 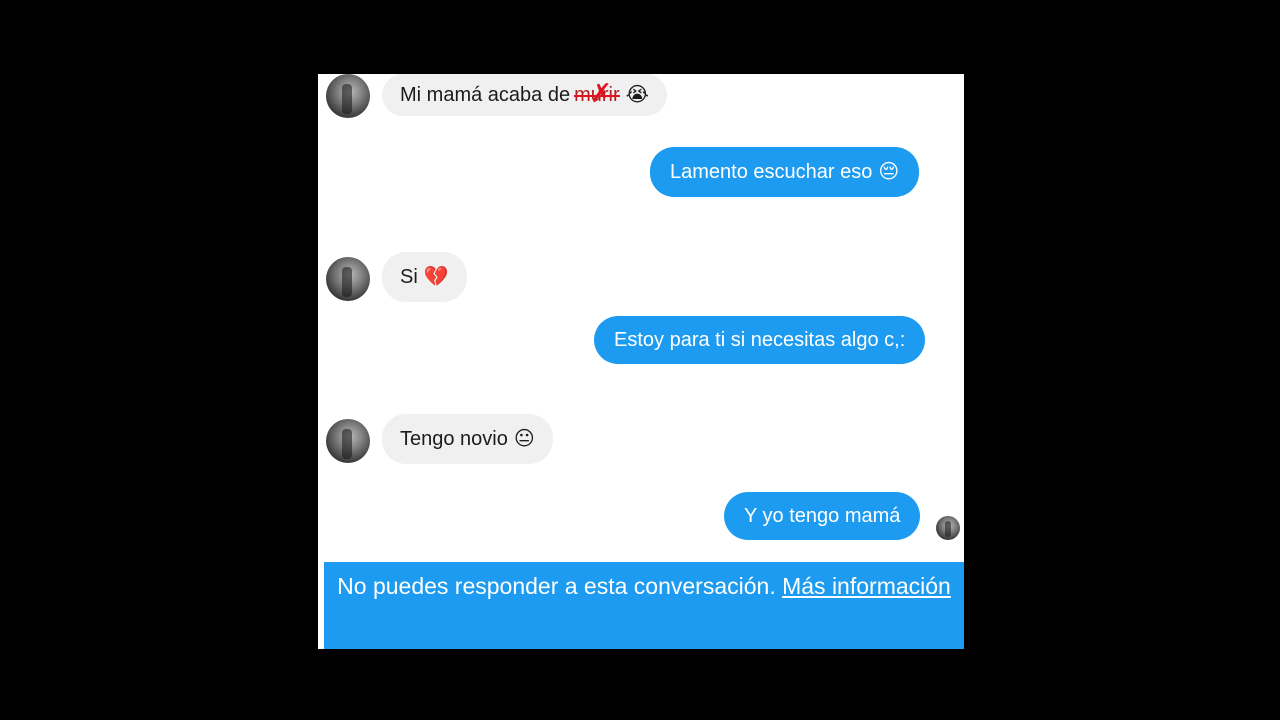 I want to click on red-x-icon: ✗, so click(x=601, y=93).